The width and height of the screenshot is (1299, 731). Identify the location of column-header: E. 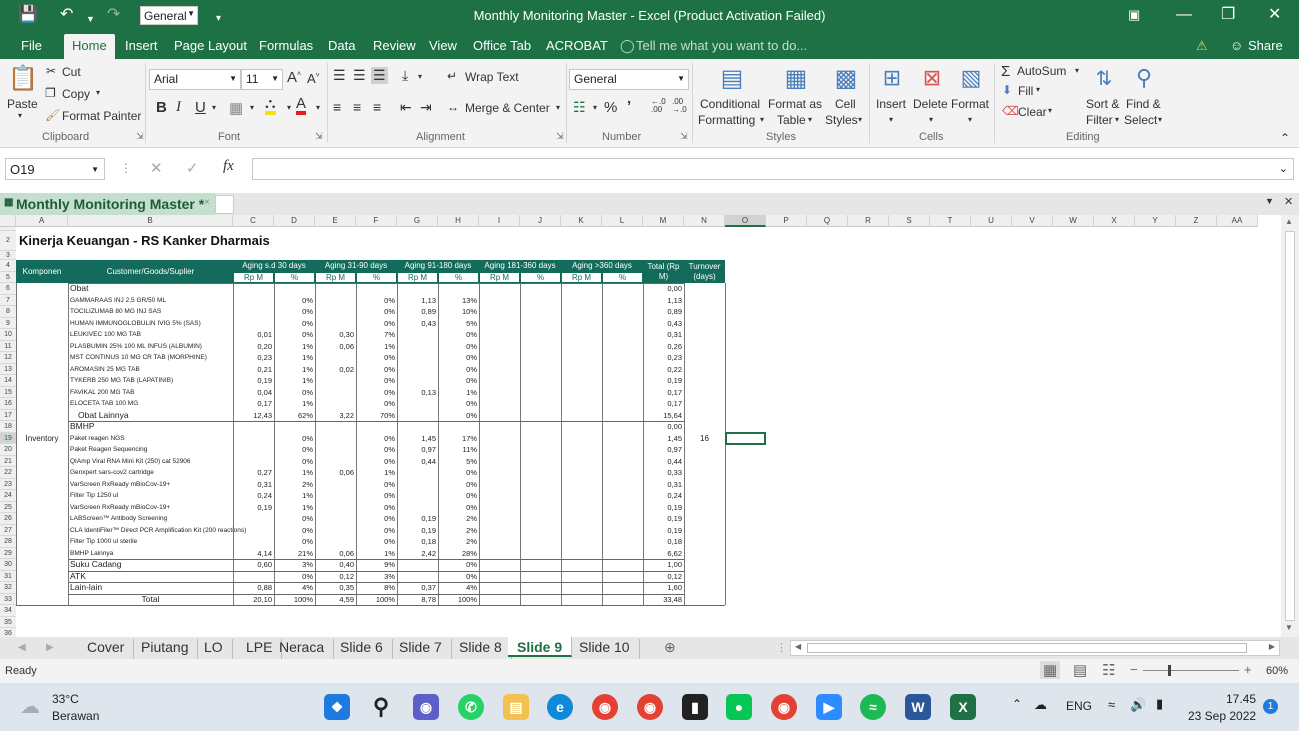
(335, 221).